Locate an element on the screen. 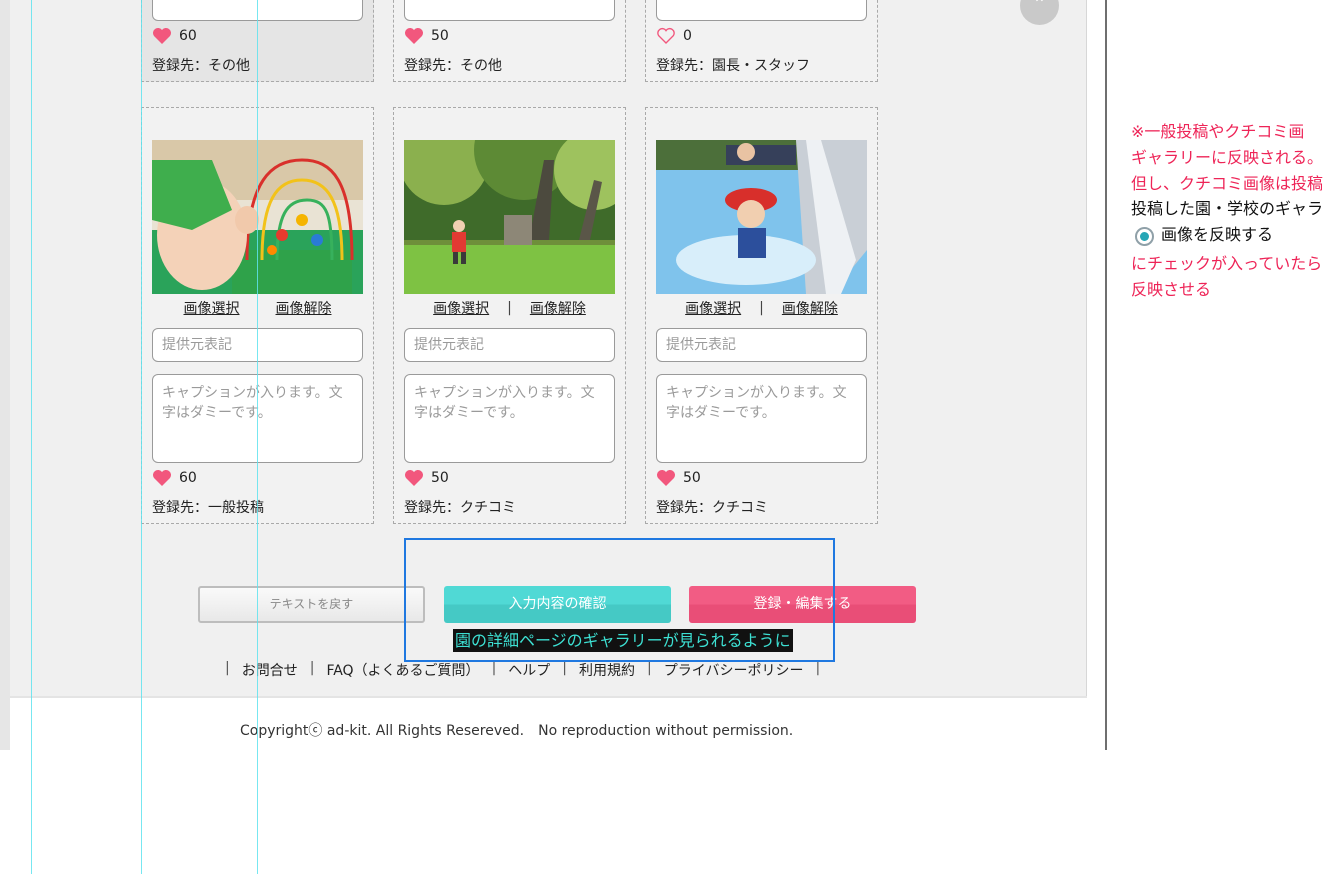 The image size is (1324, 874). footer-link-terms: 利用規約 is located at coordinates (607, 670).